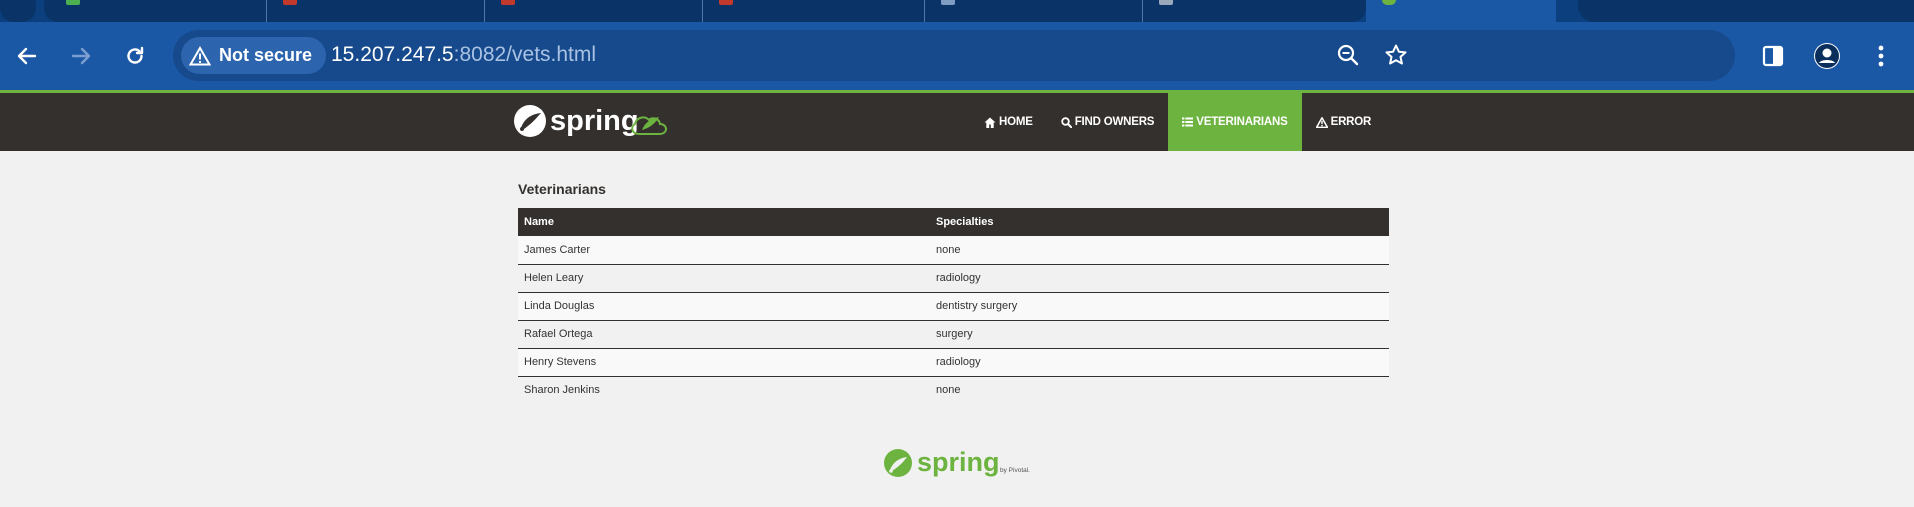 The image size is (1914, 507). Describe the element at coordinates (1188, 122) in the screenshot. I see `list-icon` at that location.